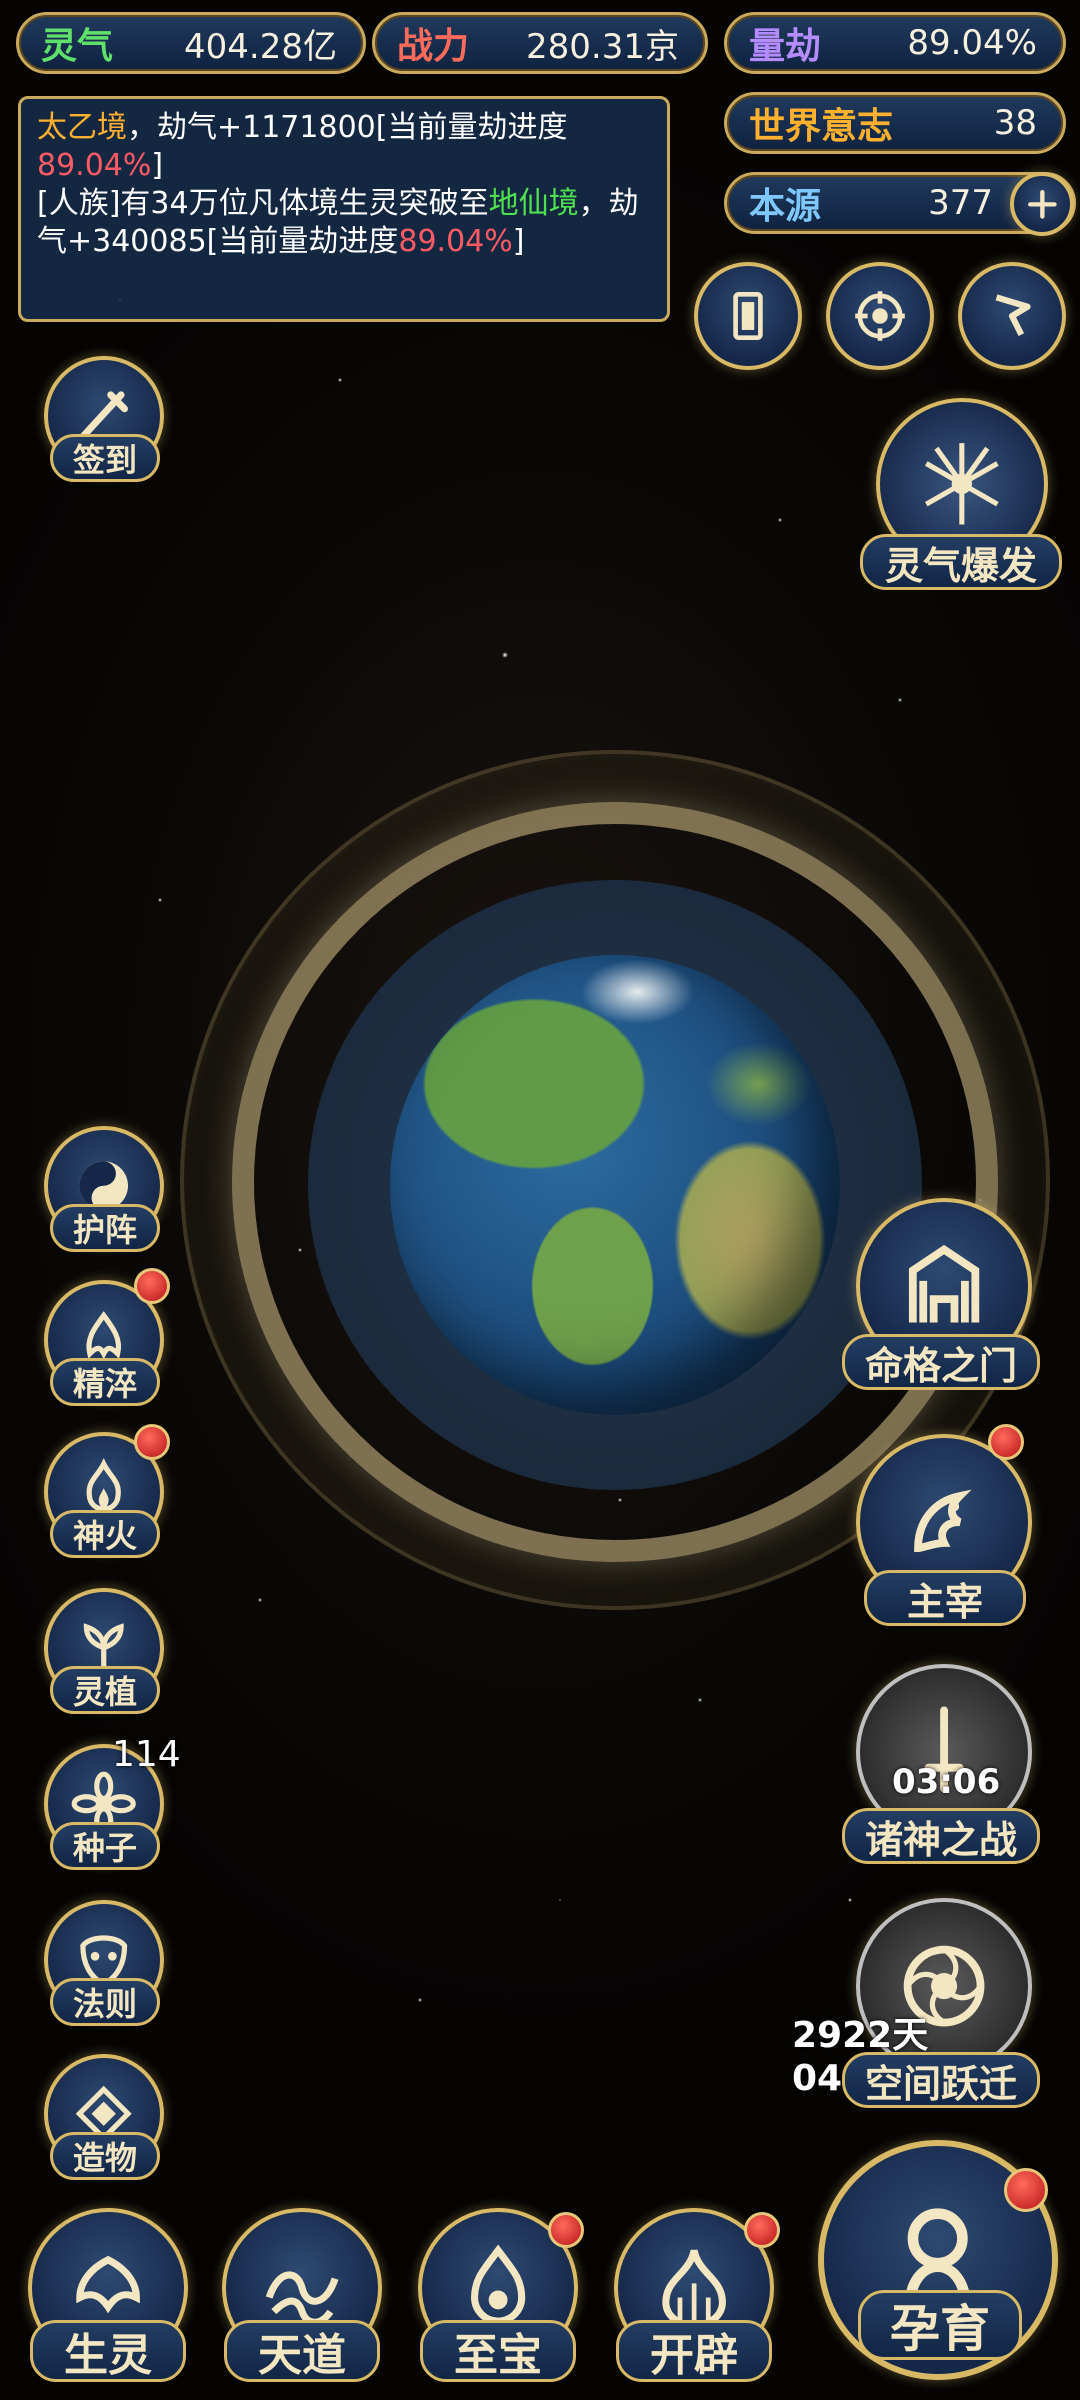 Image resolution: width=1080 pixels, height=2400 pixels. What do you see at coordinates (260, 46) in the screenshot?
I see `stat-lingqi-value: 404.28亿` at bounding box center [260, 46].